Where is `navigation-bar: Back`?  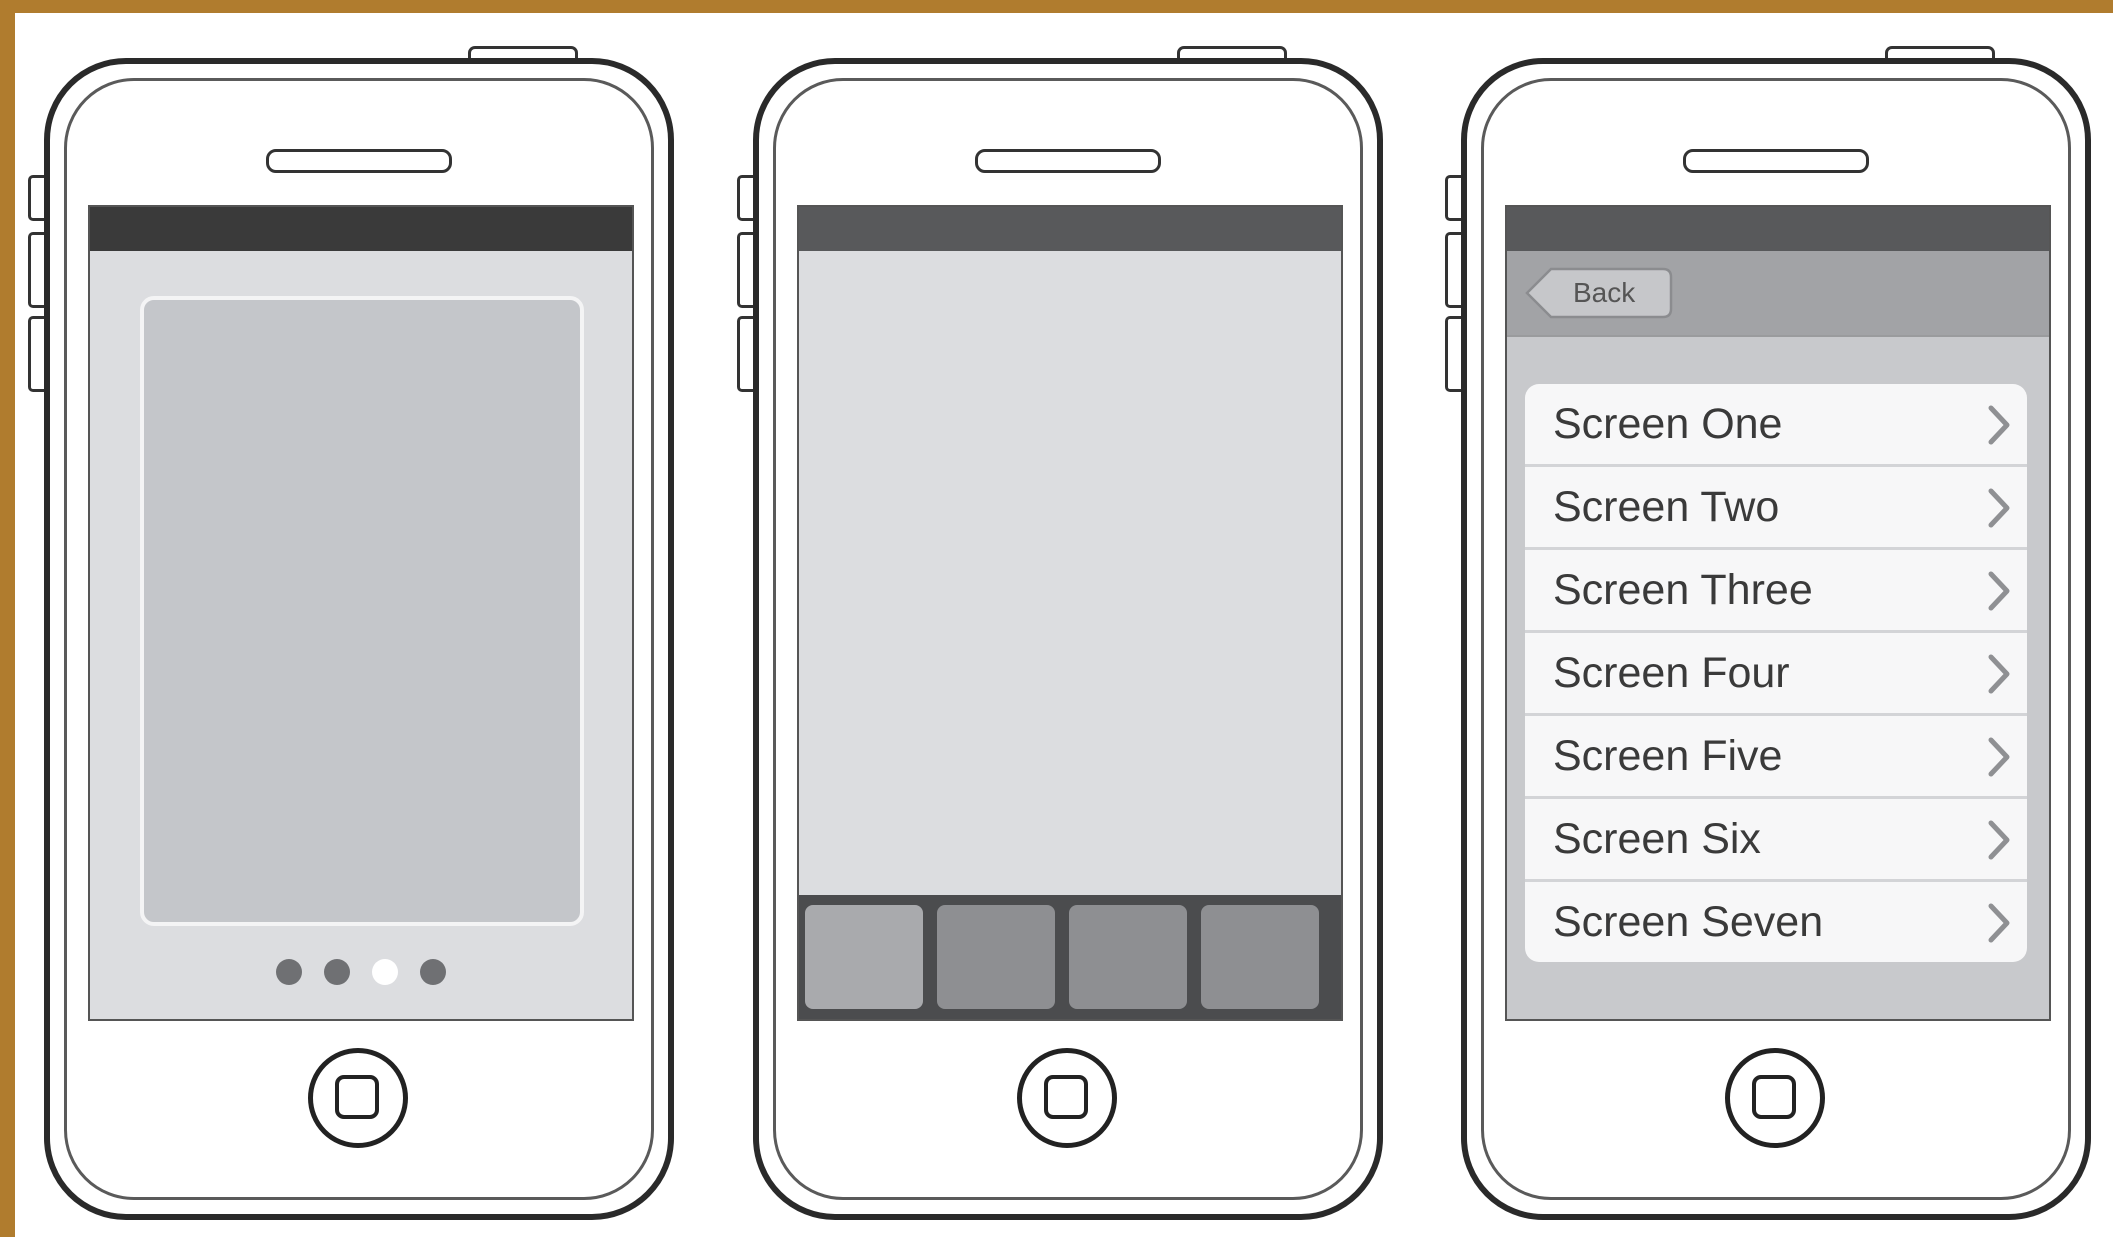
navigation-bar: Back is located at coordinates (1778, 294).